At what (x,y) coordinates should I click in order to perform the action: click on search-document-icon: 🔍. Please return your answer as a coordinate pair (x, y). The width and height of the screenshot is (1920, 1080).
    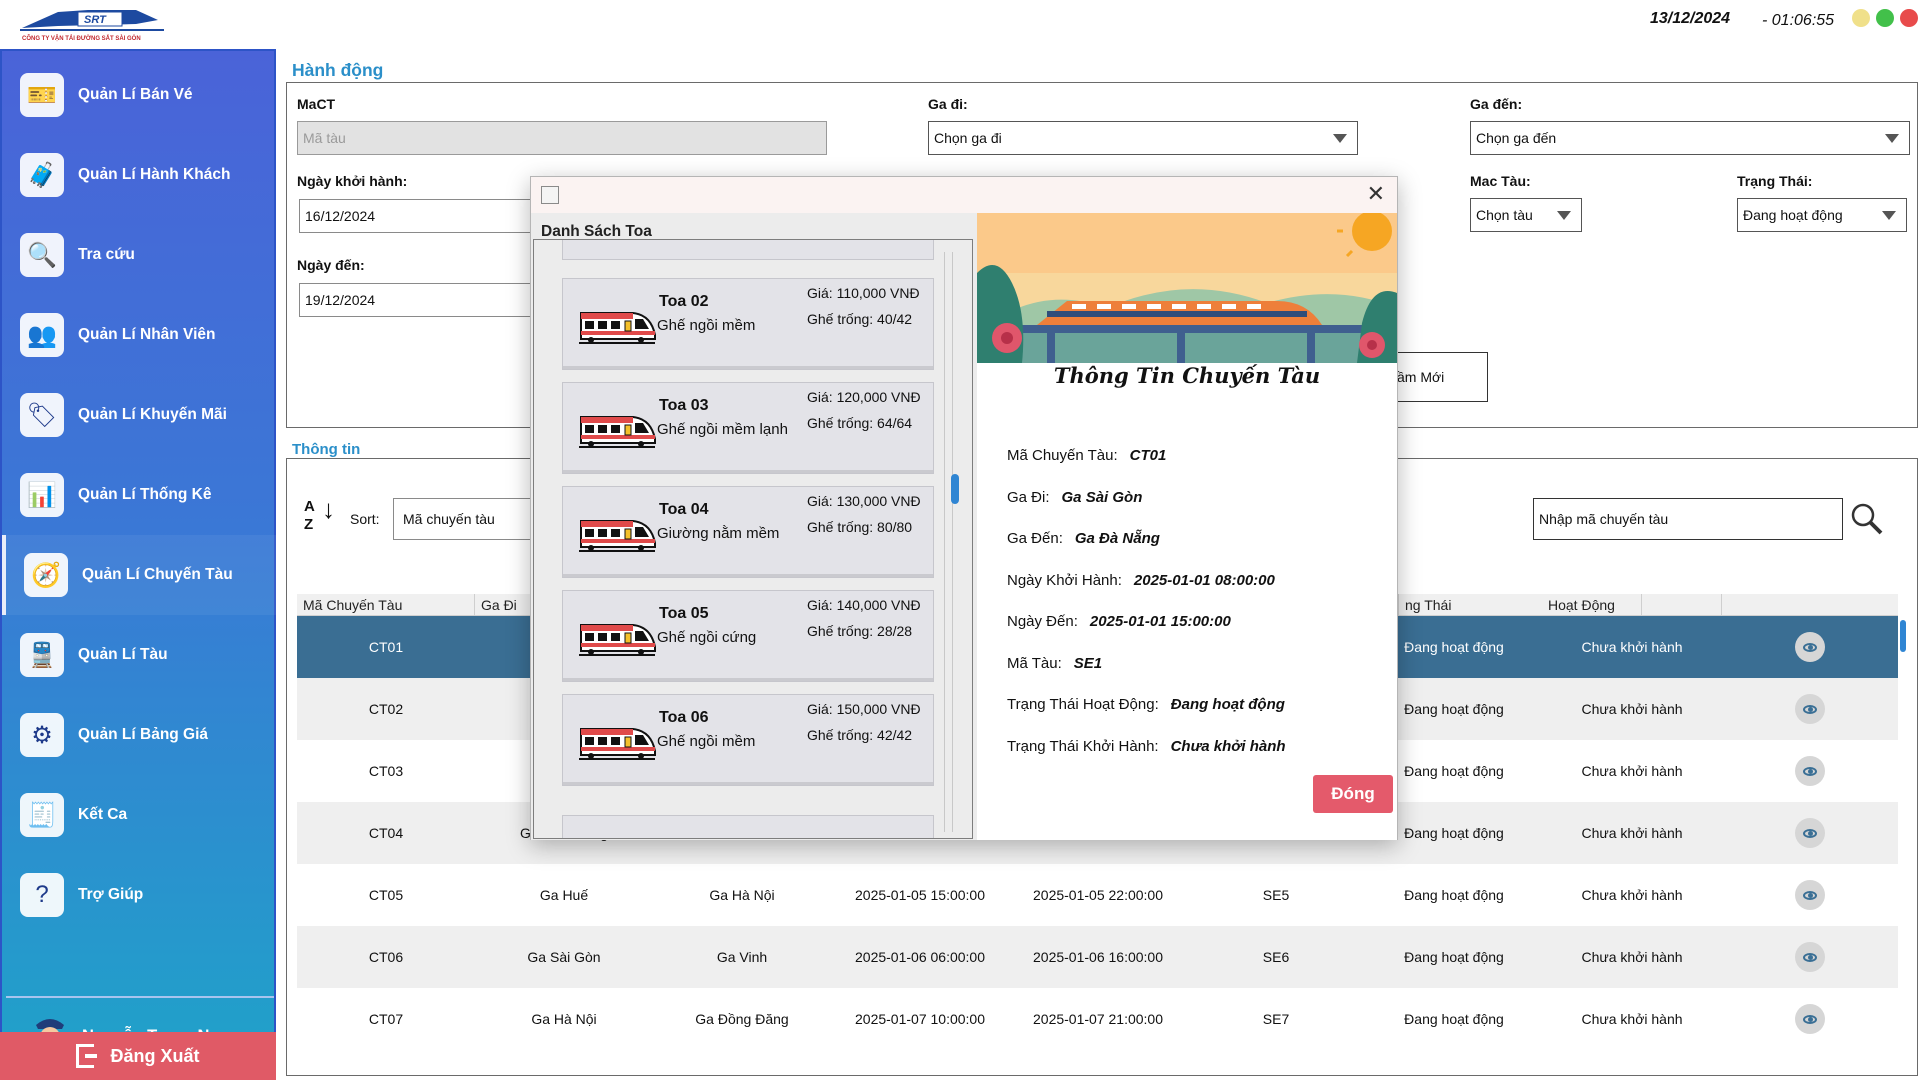
    Looking at the image, I should click on (42, 255).